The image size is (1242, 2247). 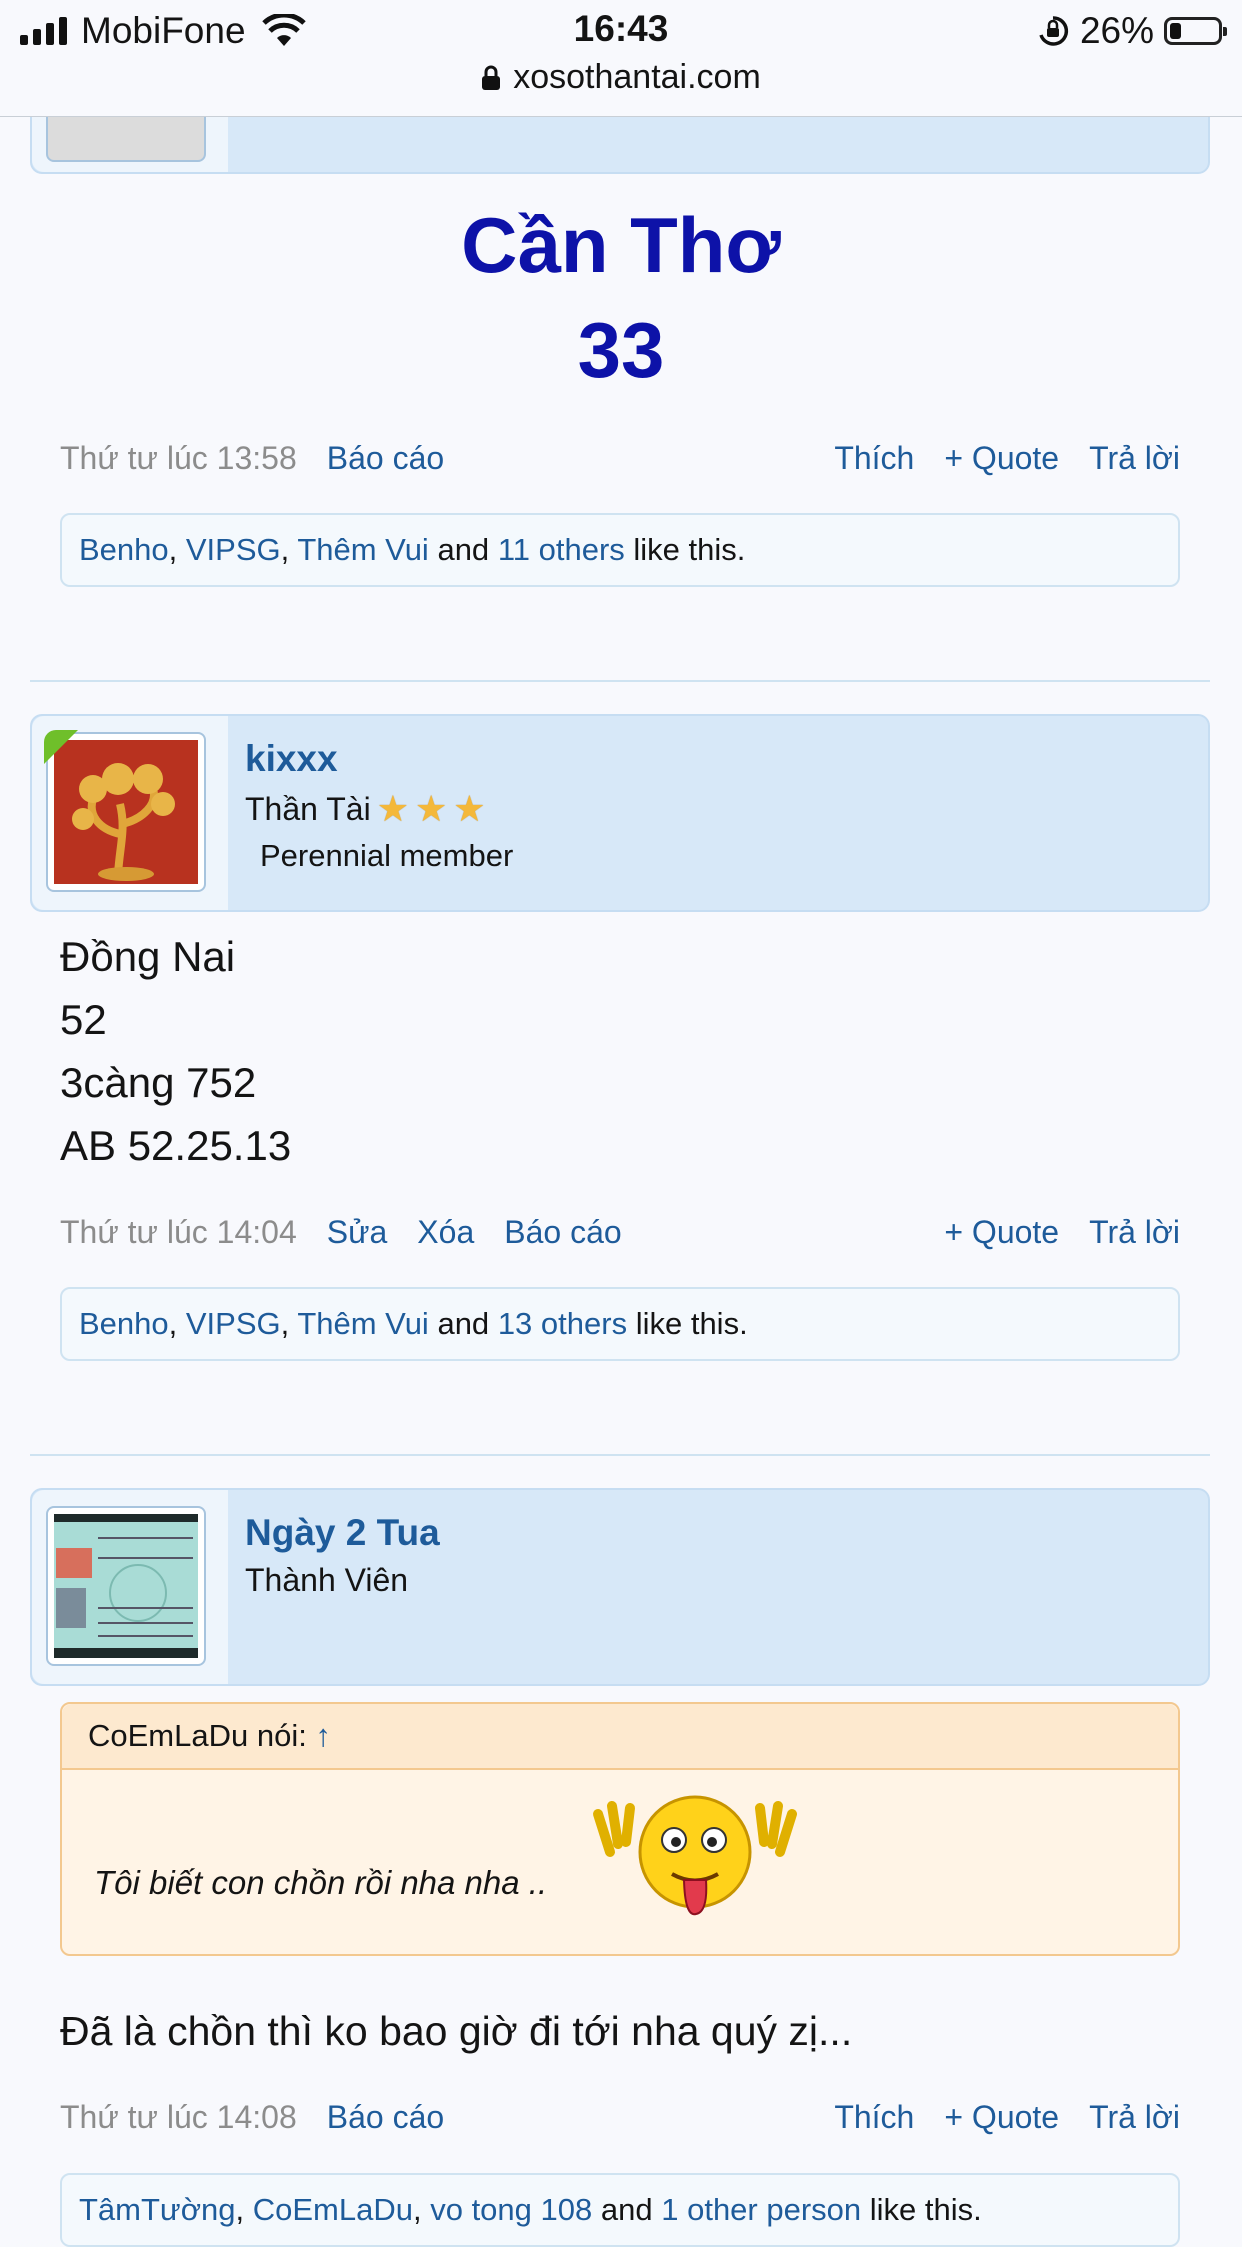 I want to click on post-userbar: Ngày 2 Tua Thành Viên, so click(x=620, y=1587).